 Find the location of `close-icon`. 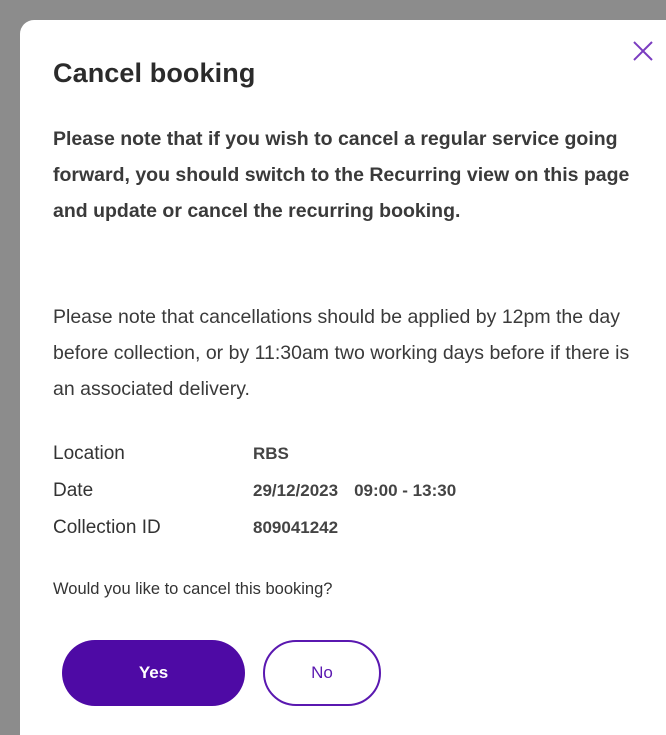

close-icon is located at coordinates (643, 51).